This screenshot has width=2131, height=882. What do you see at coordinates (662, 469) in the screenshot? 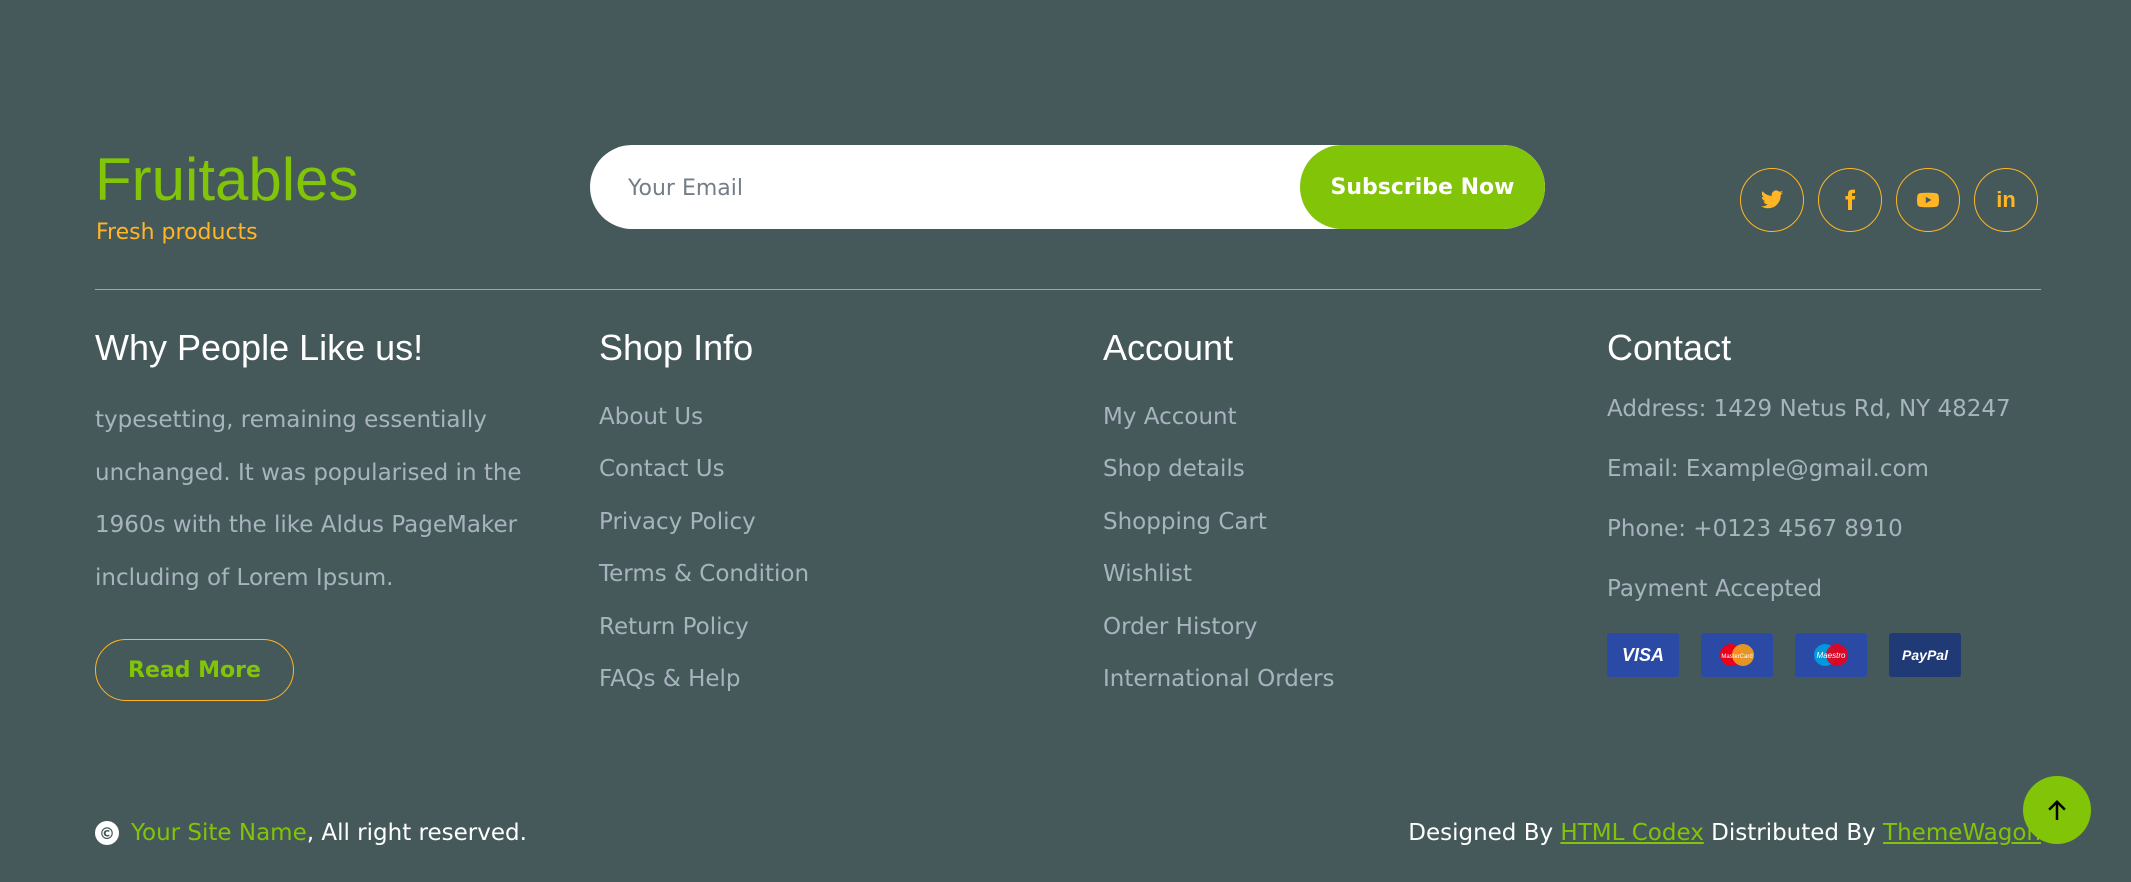
I see `link-contact-us: Contact Us` at bounding box center [662, 469].